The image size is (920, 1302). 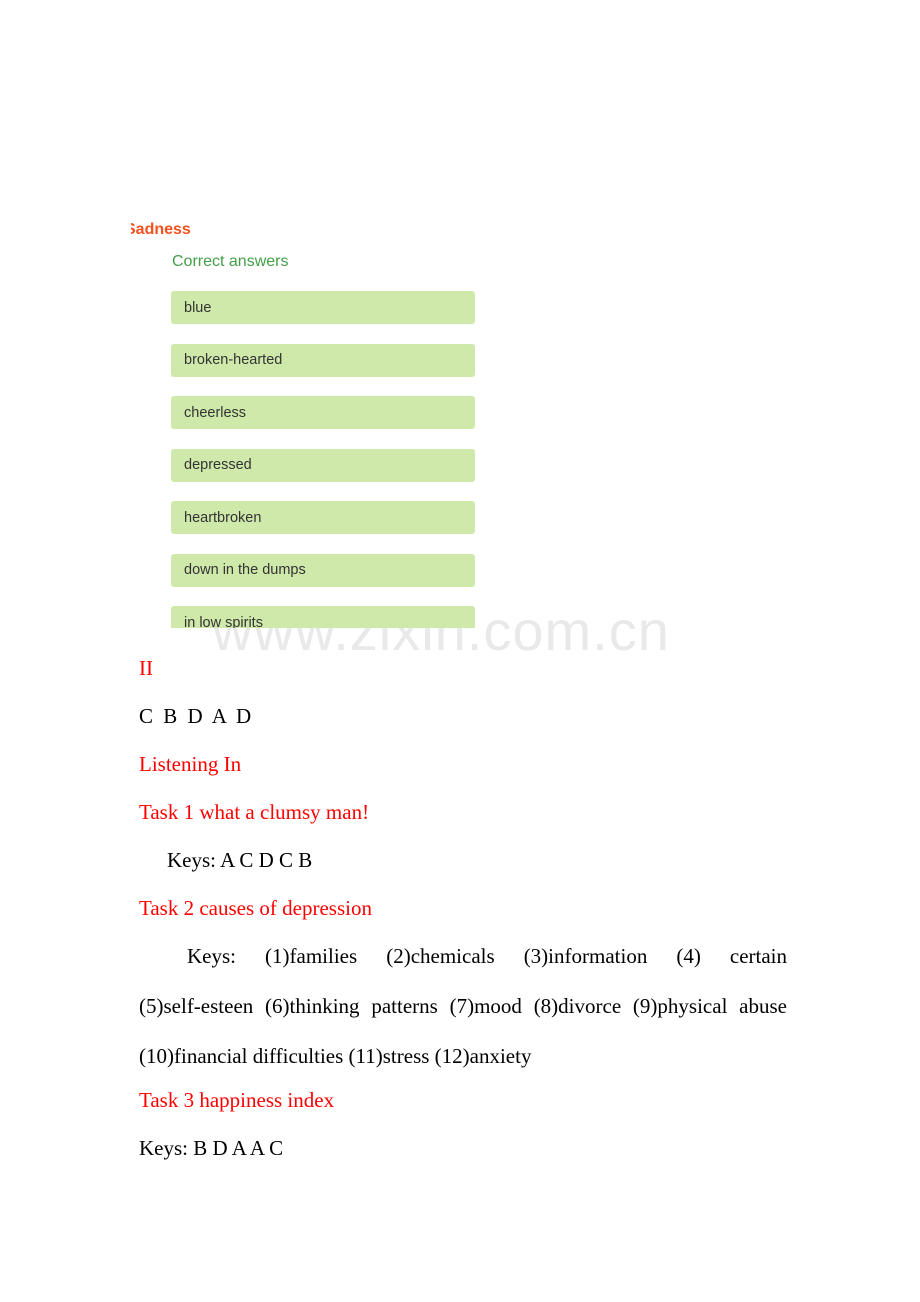 I want to click on task3-heading: Task 3 happiness index, so click(x=237, y=1100).